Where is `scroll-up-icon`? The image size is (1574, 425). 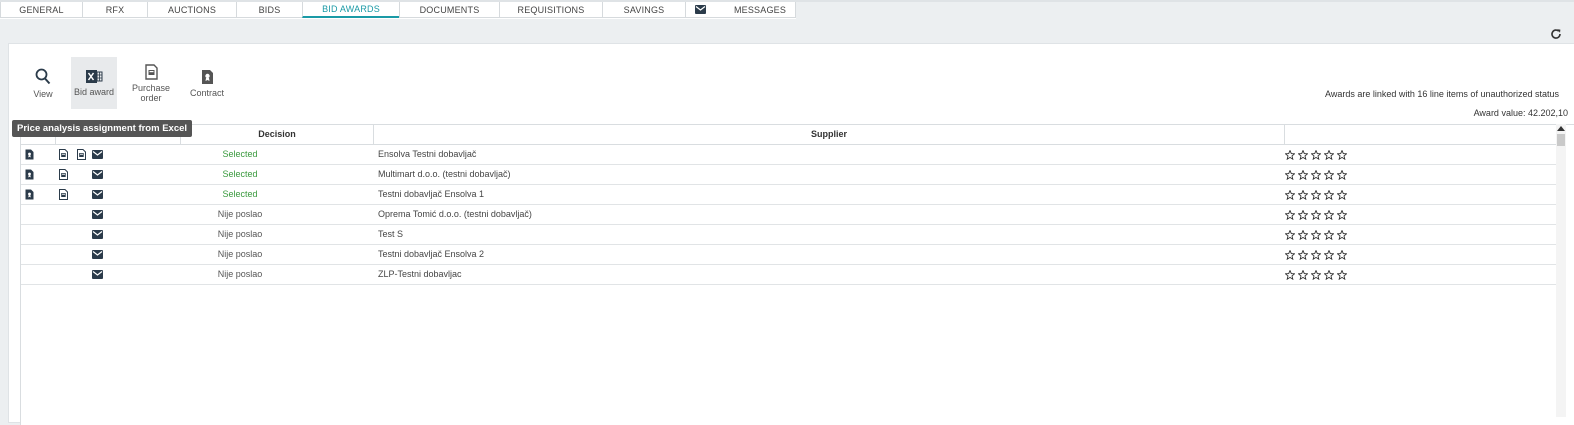
scroll-up-icon is located at coordinates (1561, 128).